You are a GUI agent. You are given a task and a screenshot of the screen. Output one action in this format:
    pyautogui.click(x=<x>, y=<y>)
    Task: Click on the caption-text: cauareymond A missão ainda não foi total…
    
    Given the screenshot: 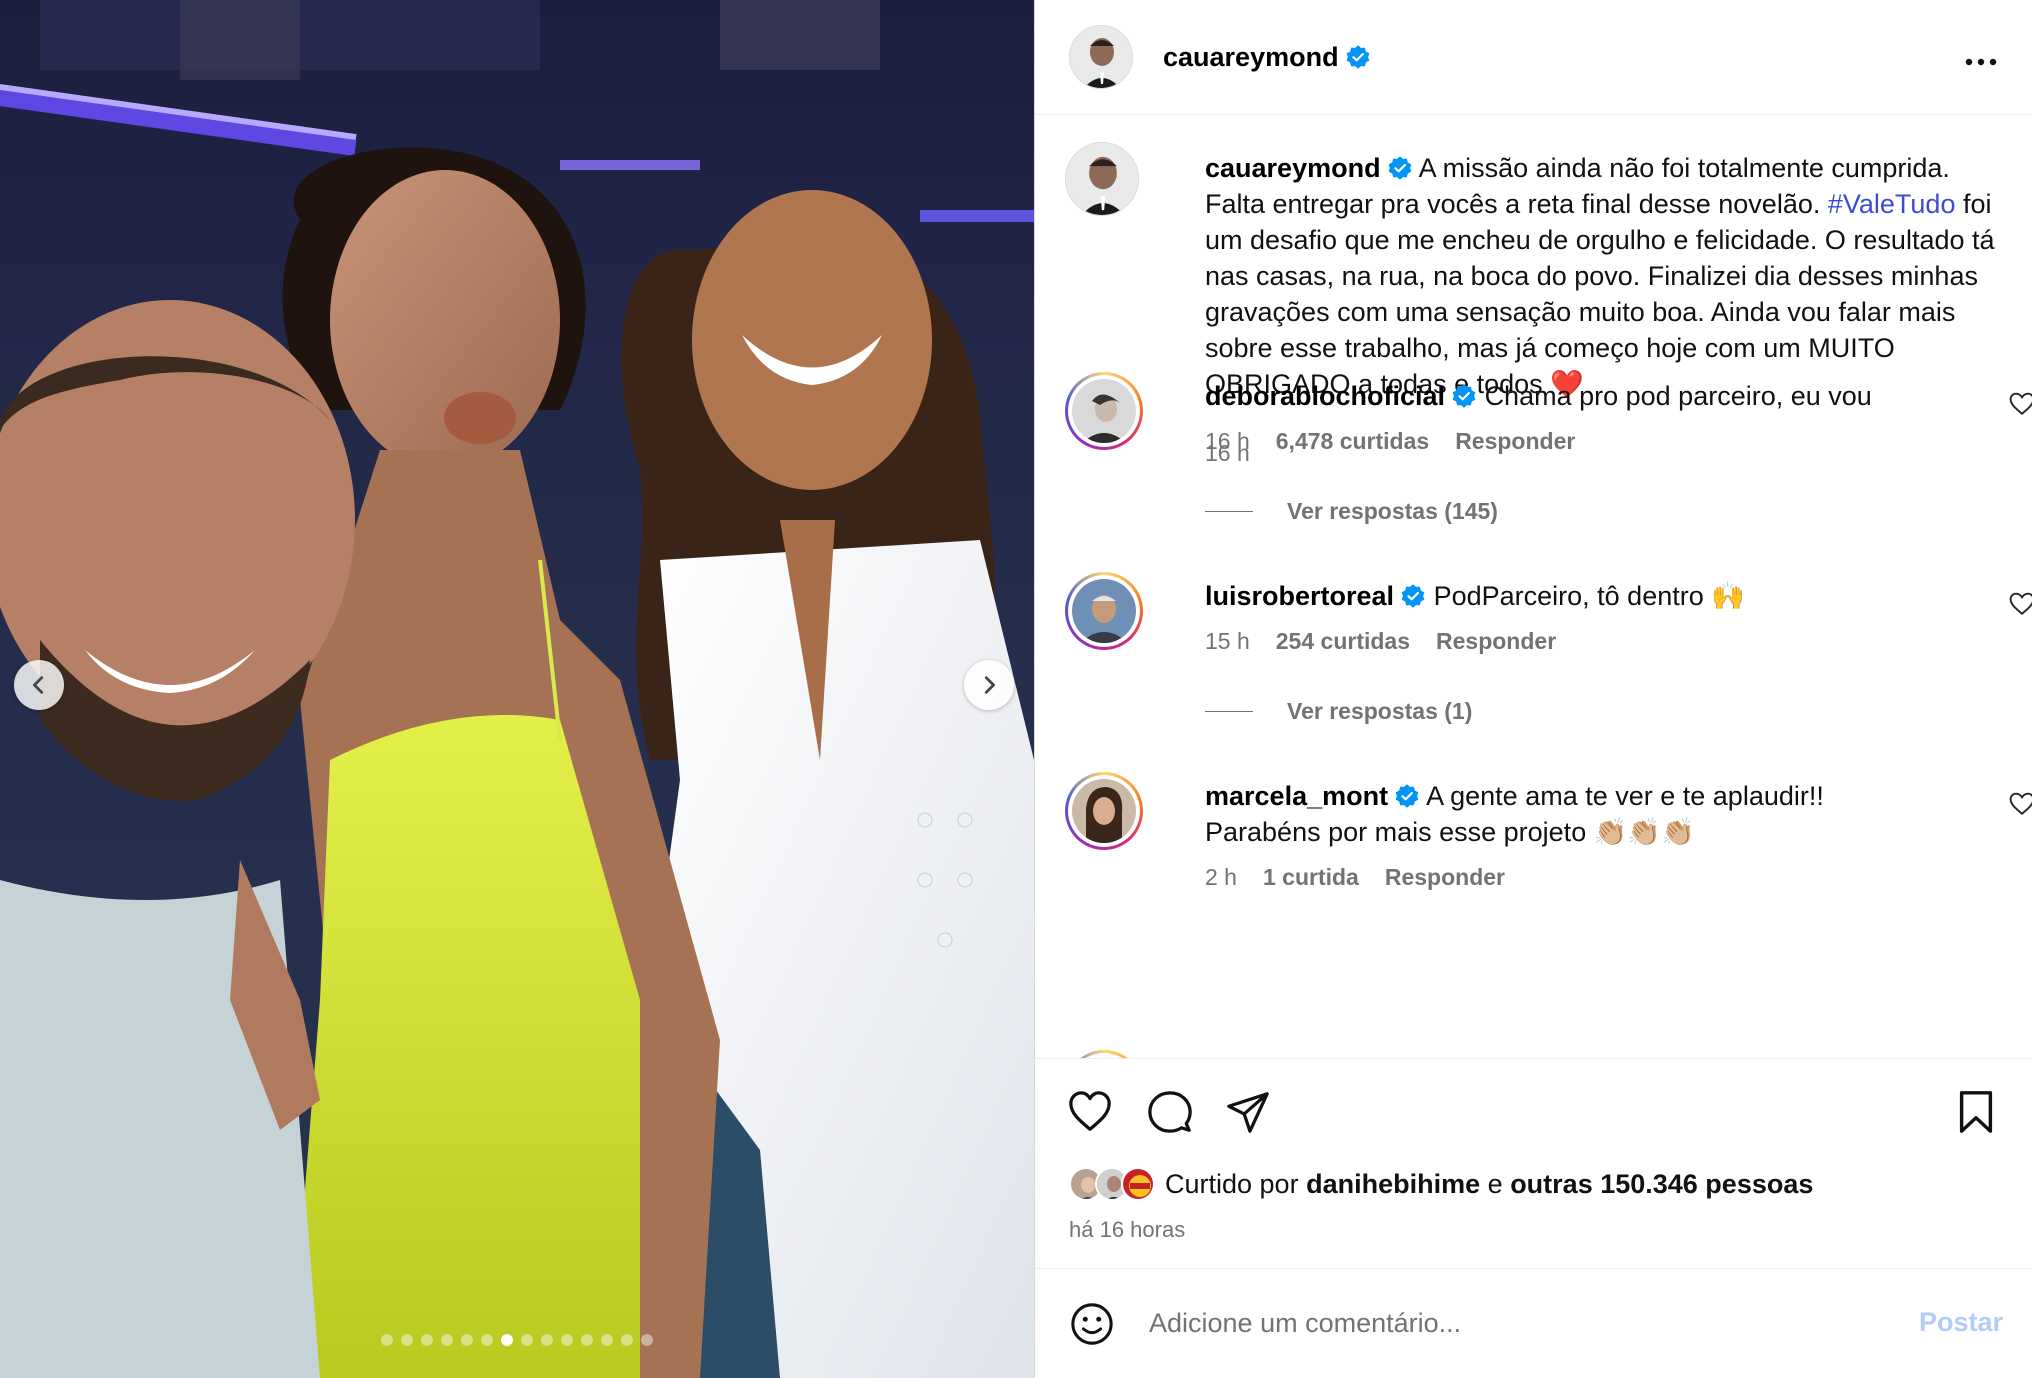 What is the action you would take?
    pyautogui.click(x=1605, y=276)
    